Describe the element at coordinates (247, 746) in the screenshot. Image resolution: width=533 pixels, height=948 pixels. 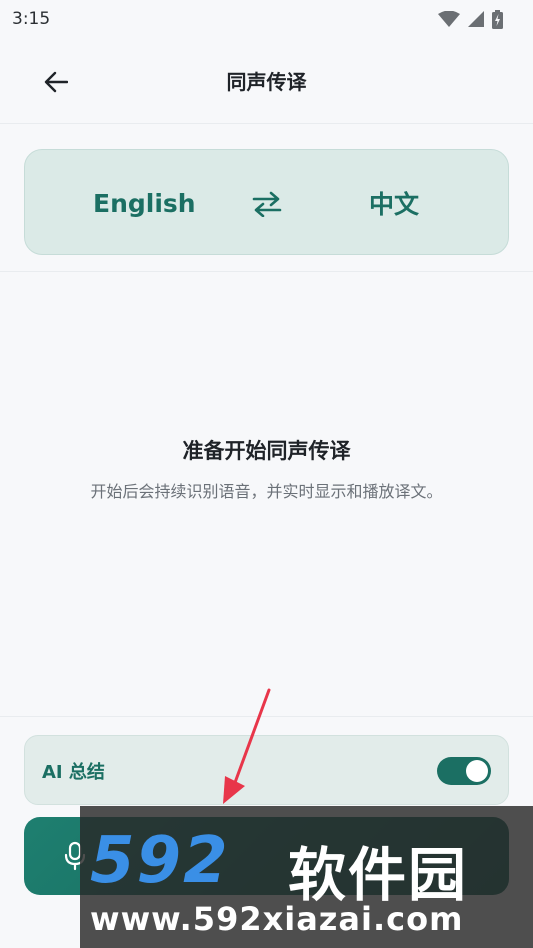
I see `annotation-arrow` at that location.